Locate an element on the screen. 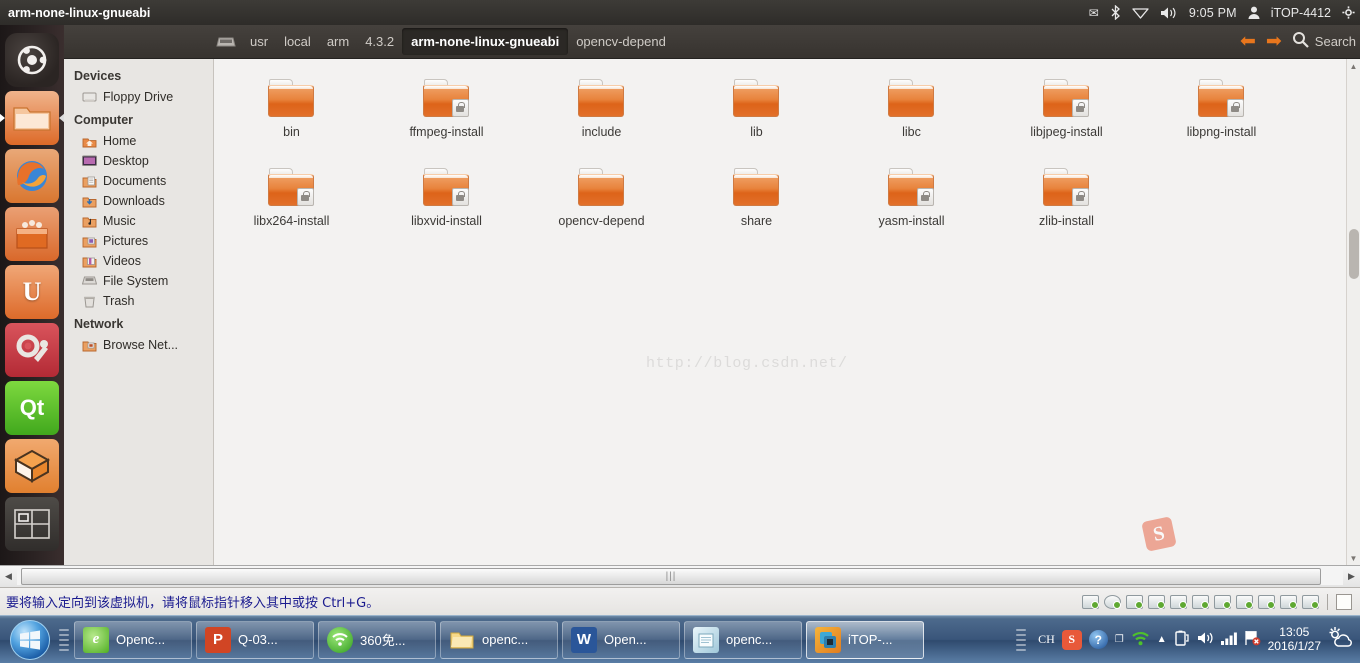 The image size is (1360, 663). signal-icon is located at coordinates (1228, 639).